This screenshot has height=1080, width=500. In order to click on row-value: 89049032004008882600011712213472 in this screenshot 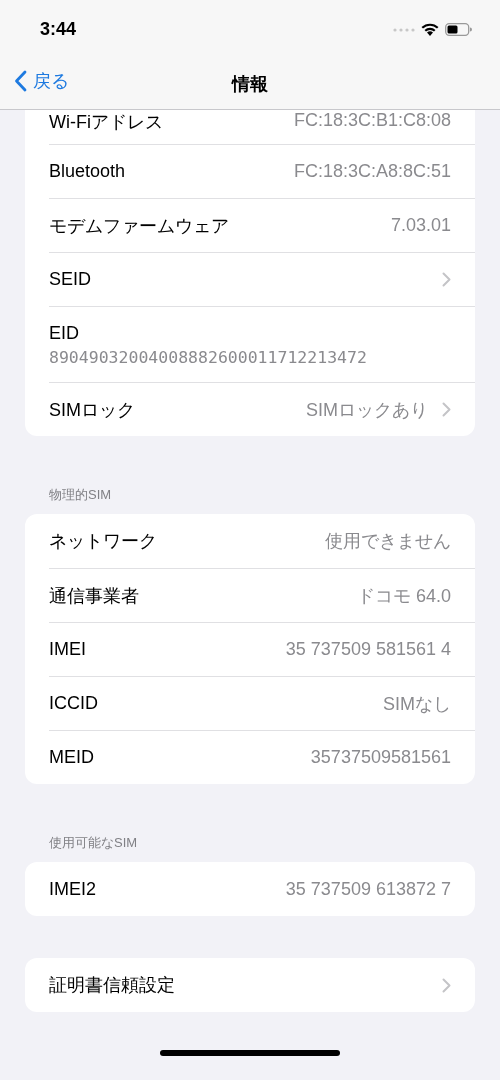, I will do `click(208, 357)`.